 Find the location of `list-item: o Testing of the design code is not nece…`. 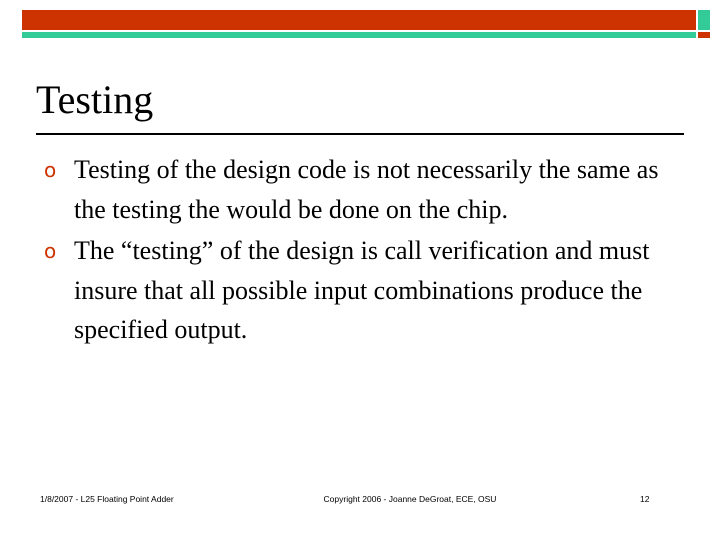

list-item: o Testing of the design code is not nece… is located at coordinates (360, 189).